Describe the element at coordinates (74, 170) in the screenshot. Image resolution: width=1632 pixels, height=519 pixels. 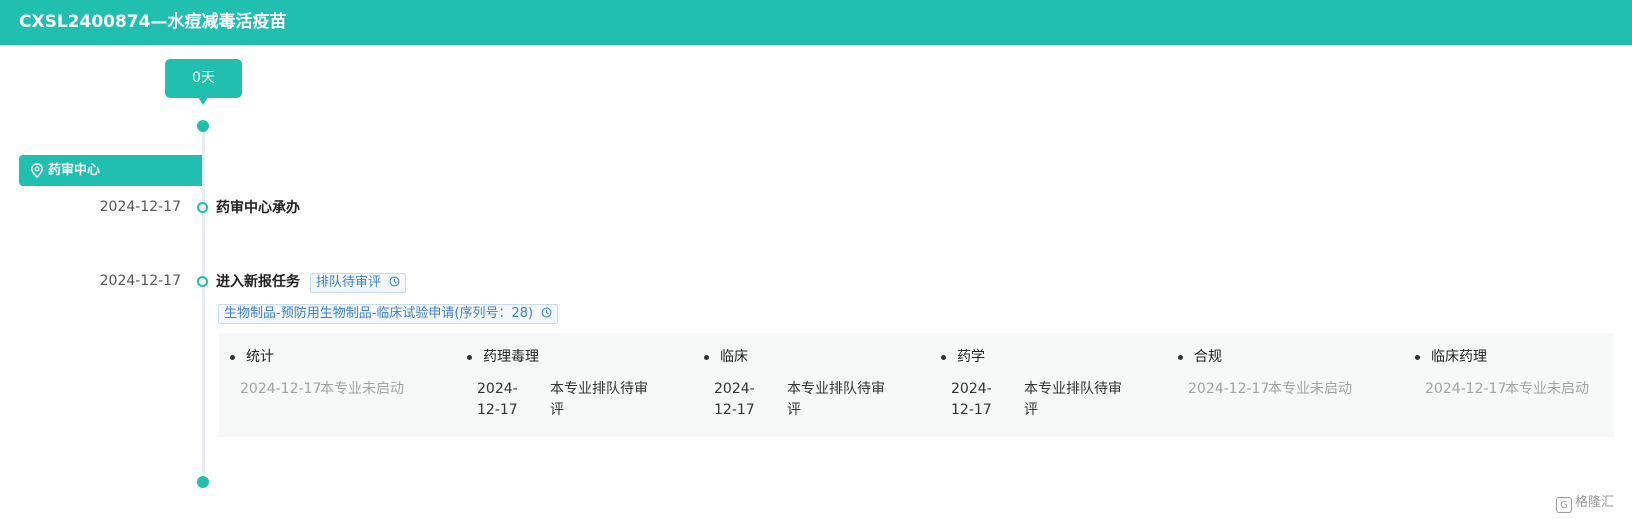
I see `agency-label-text: 药审中心` at that location.